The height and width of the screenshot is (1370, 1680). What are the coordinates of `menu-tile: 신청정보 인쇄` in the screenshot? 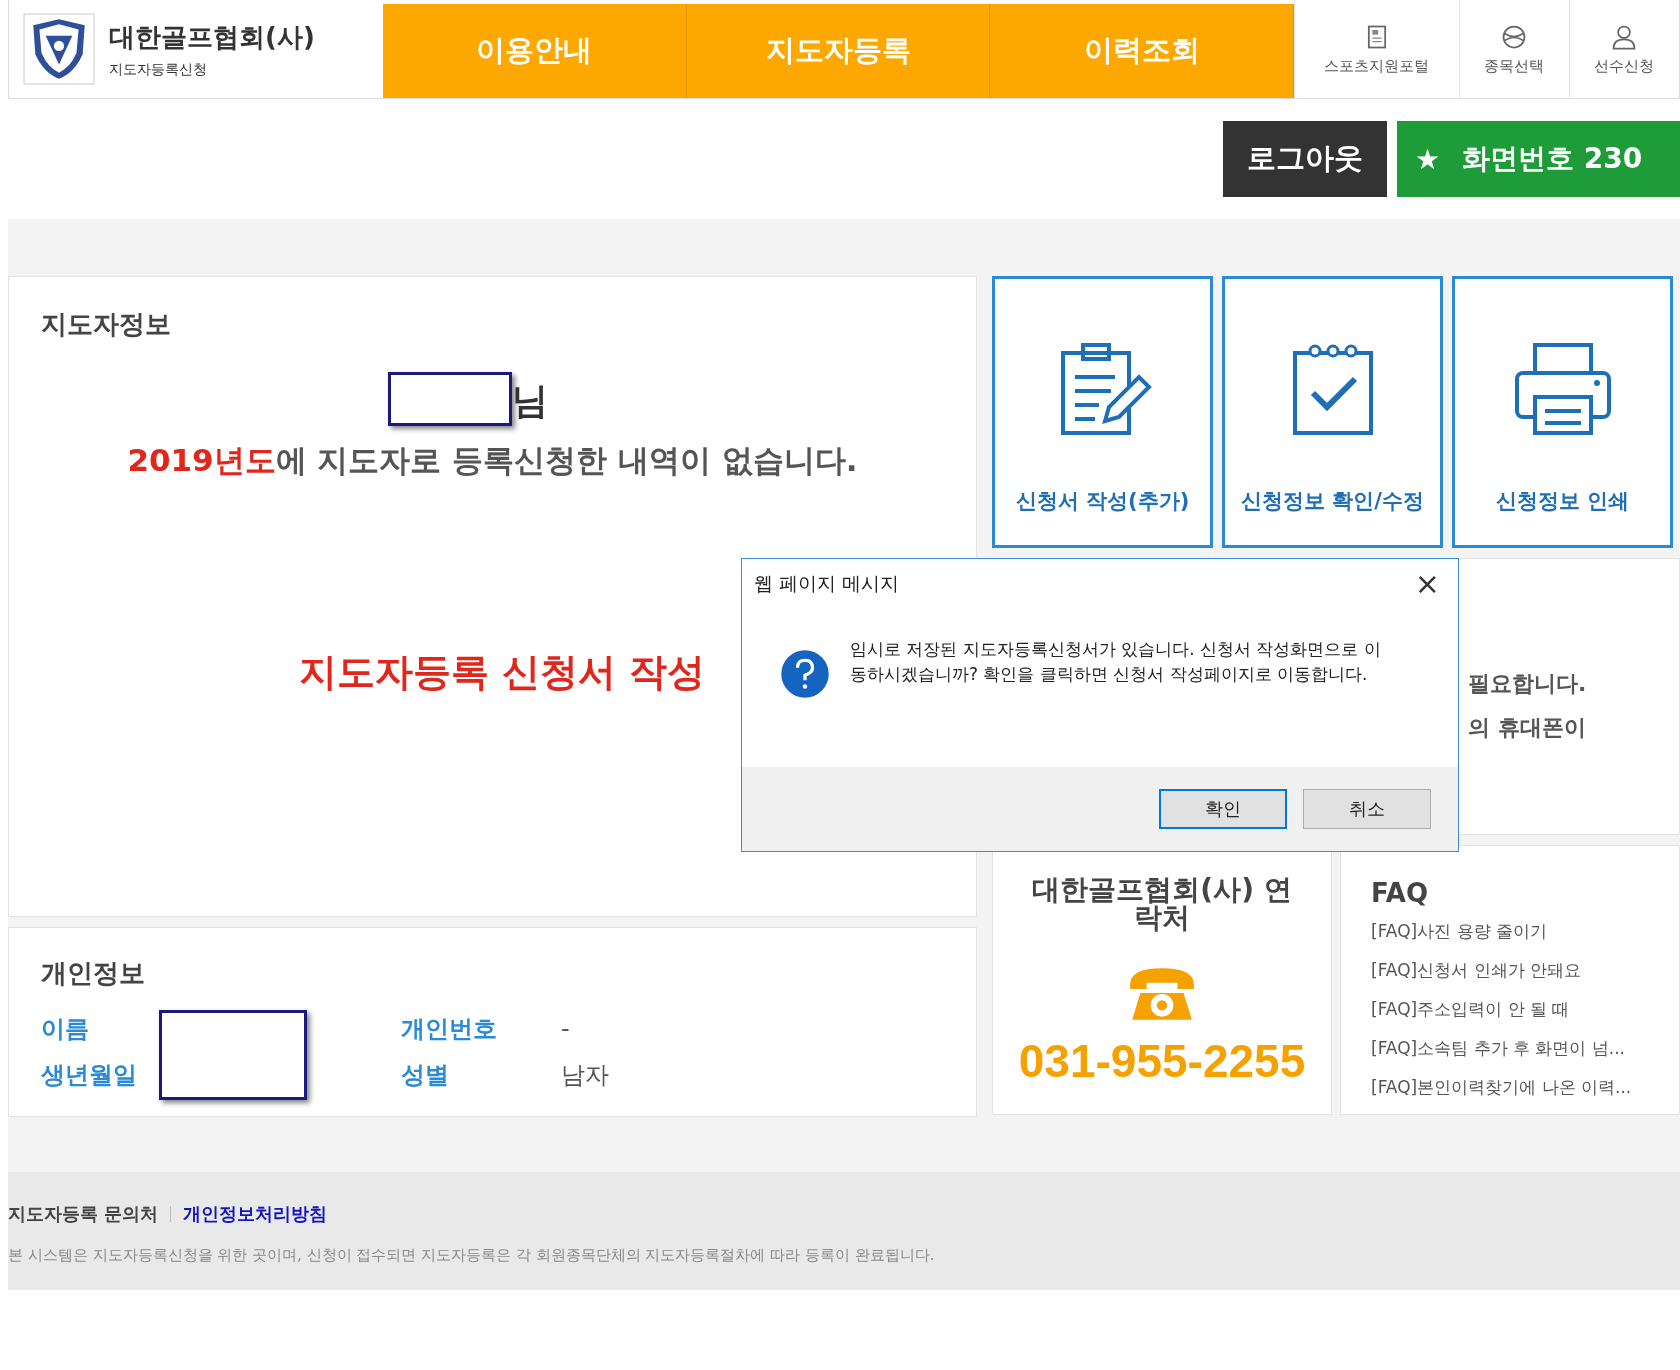 It's located at (1562, 412).